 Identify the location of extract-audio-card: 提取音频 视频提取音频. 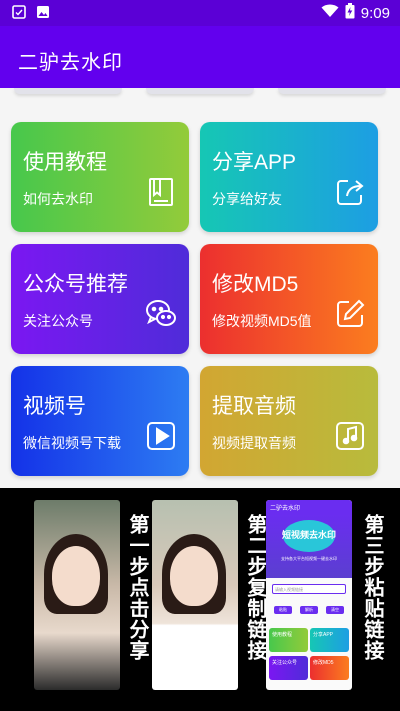
(289, 421).